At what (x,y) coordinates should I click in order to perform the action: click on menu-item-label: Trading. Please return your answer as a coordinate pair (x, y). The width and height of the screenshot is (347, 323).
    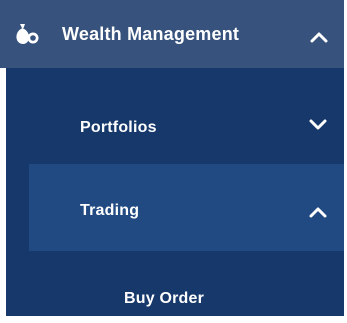
    Looking at the image, I should click on (110, 210).